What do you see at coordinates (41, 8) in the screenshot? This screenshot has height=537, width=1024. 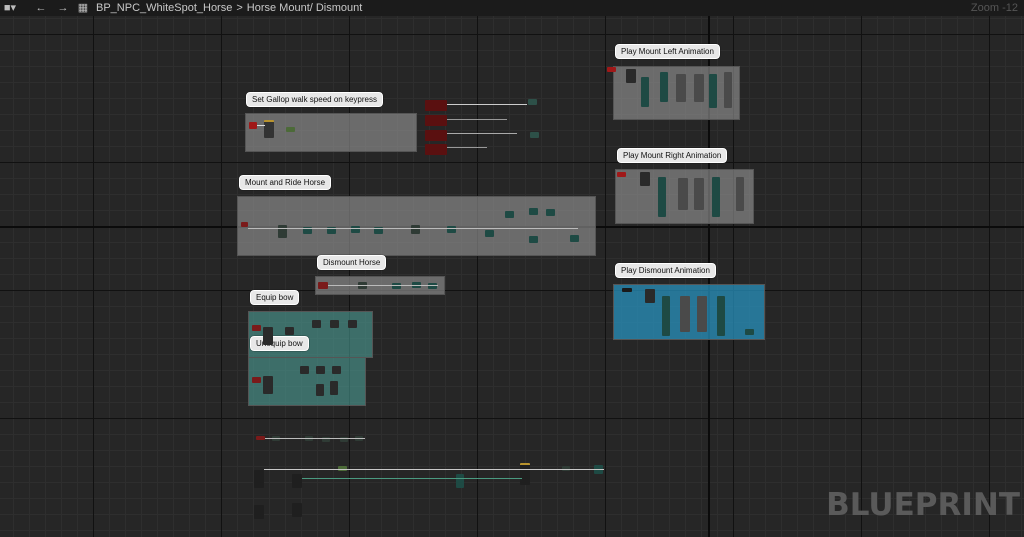 I see `back-arrow-icon: ←` at bounding box center [41, 8].